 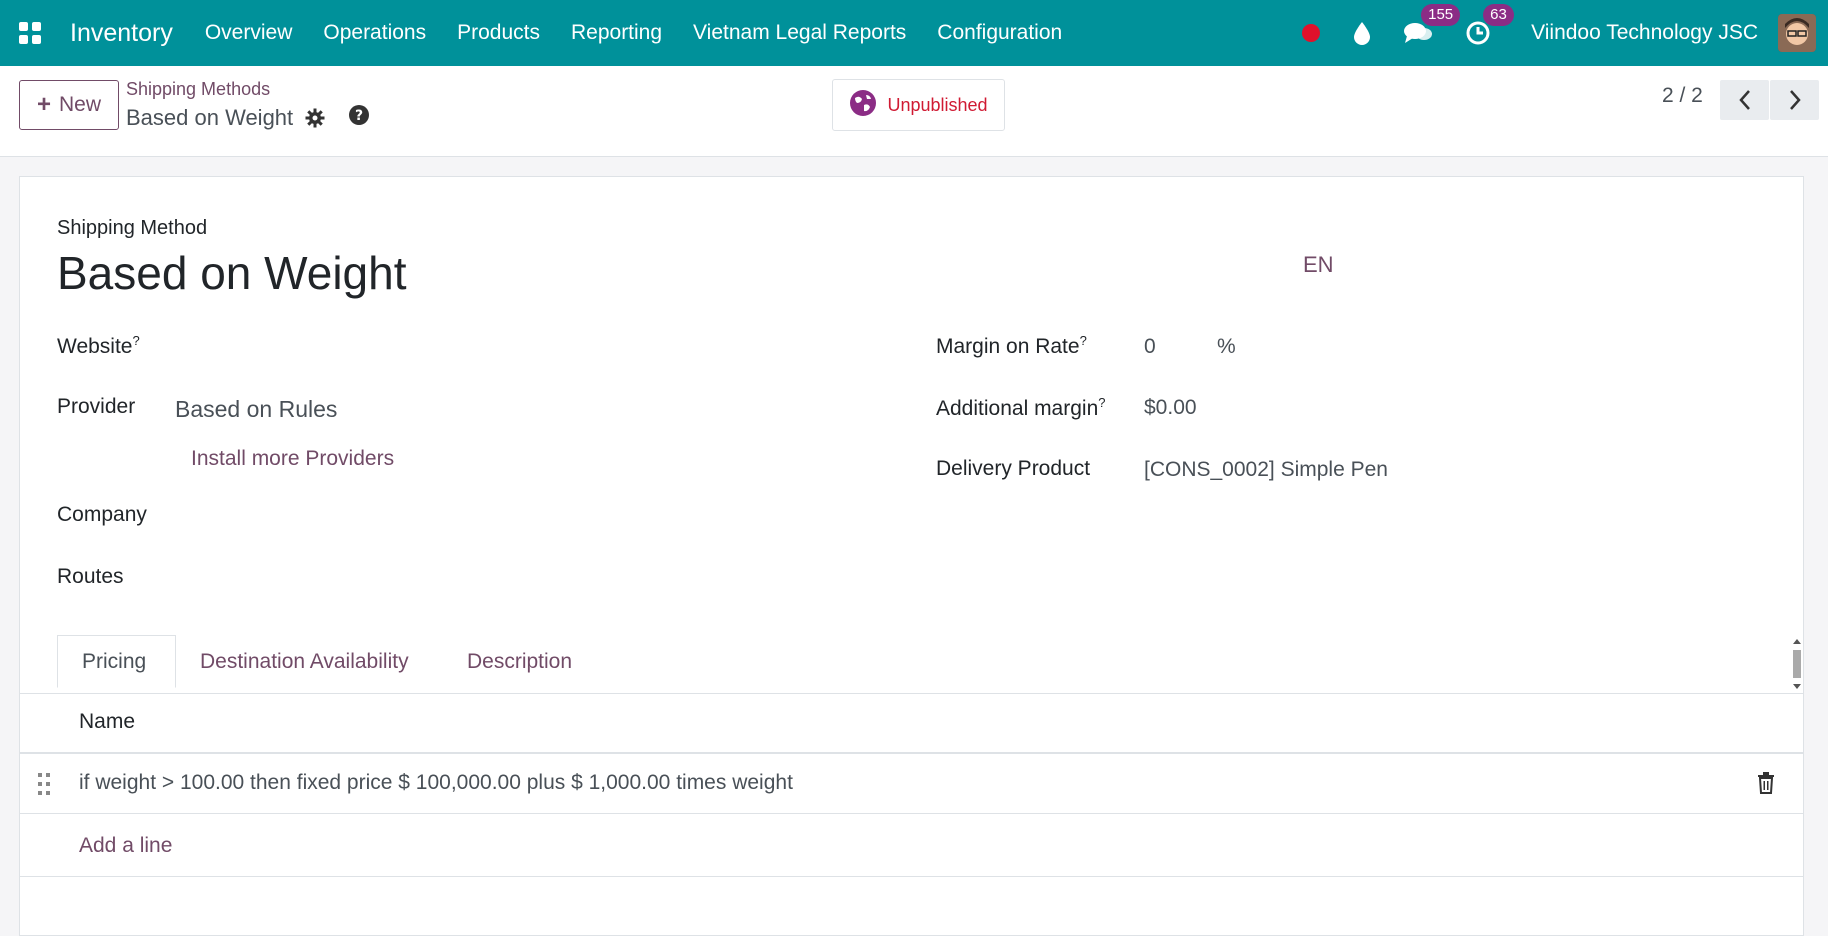 What do you see at coordinates (96, 406) in the screenshot?
I see `provider-label: Provider` at bounding box center [96, 406].